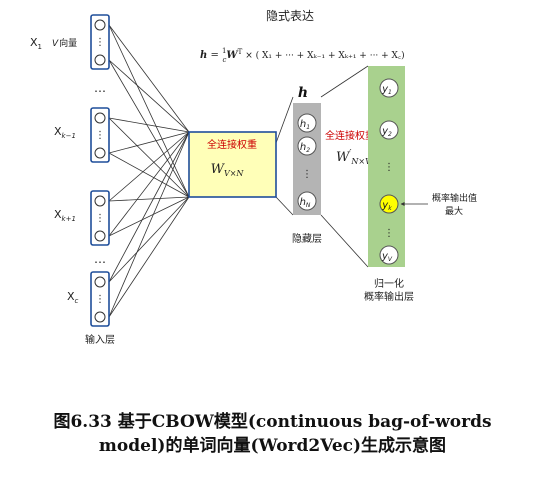 Image resolution: width=545 pixels, height=478 pixels. Describe the element at coordinates (350, 147) in the screenshot. I see `weight-matrix-out: 全连接权重 W′N×V` at that location.